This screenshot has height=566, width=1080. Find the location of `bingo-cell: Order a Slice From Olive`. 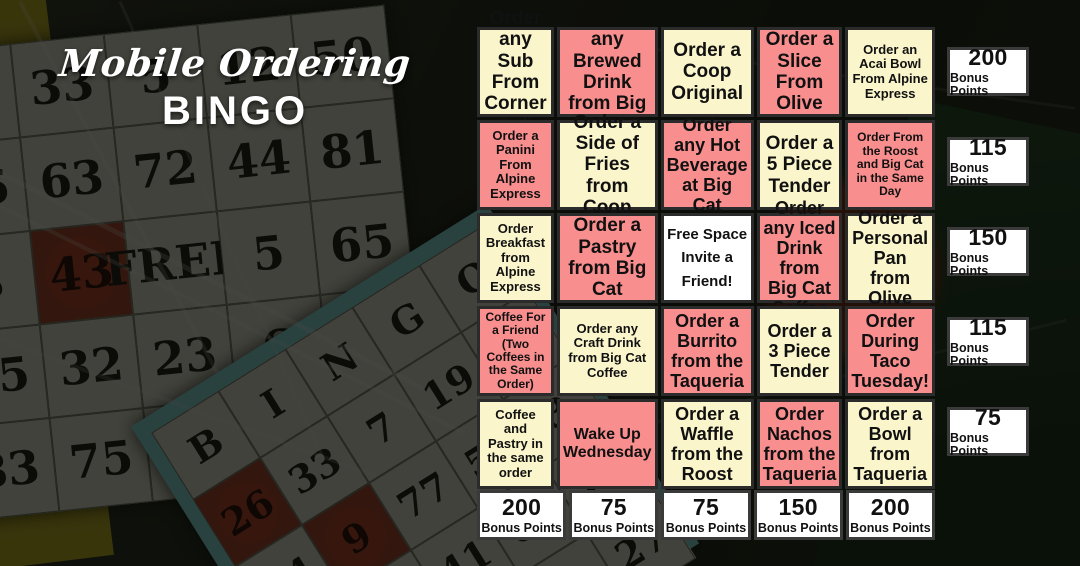

bingo-cell: Order a Slice From Olive is located at coordinates (799, 72).